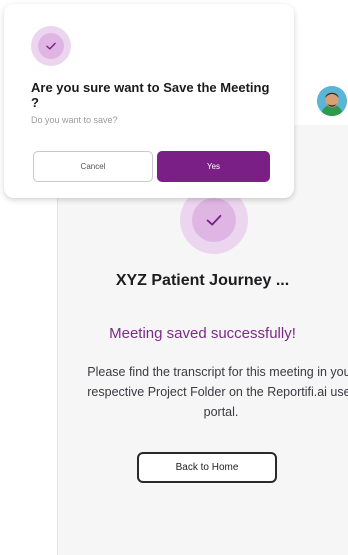 The height and width of the screenshot is (555, 348). I want to click on back-to-home-button: Back to Home, so click(207, 467).